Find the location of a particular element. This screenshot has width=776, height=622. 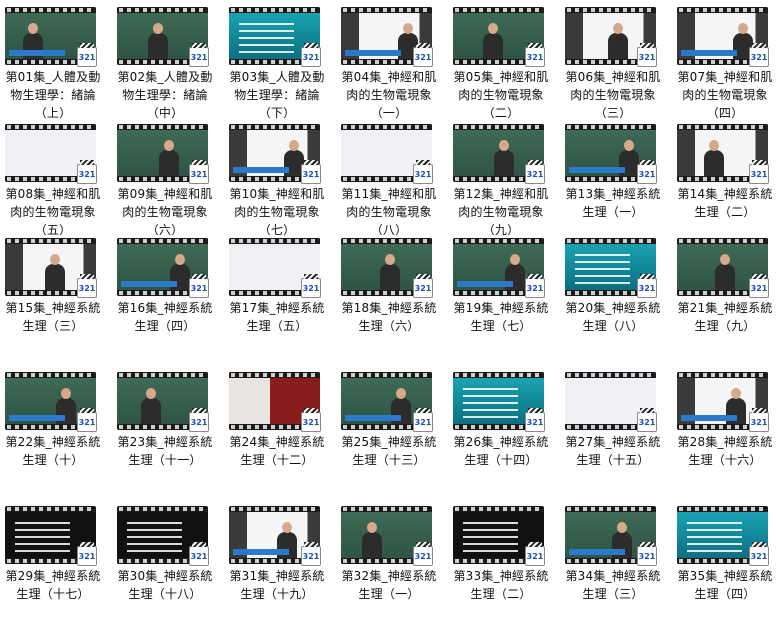

video-item: 321 第22集_神經系統生理（十） is located at coordinates (55, 428).